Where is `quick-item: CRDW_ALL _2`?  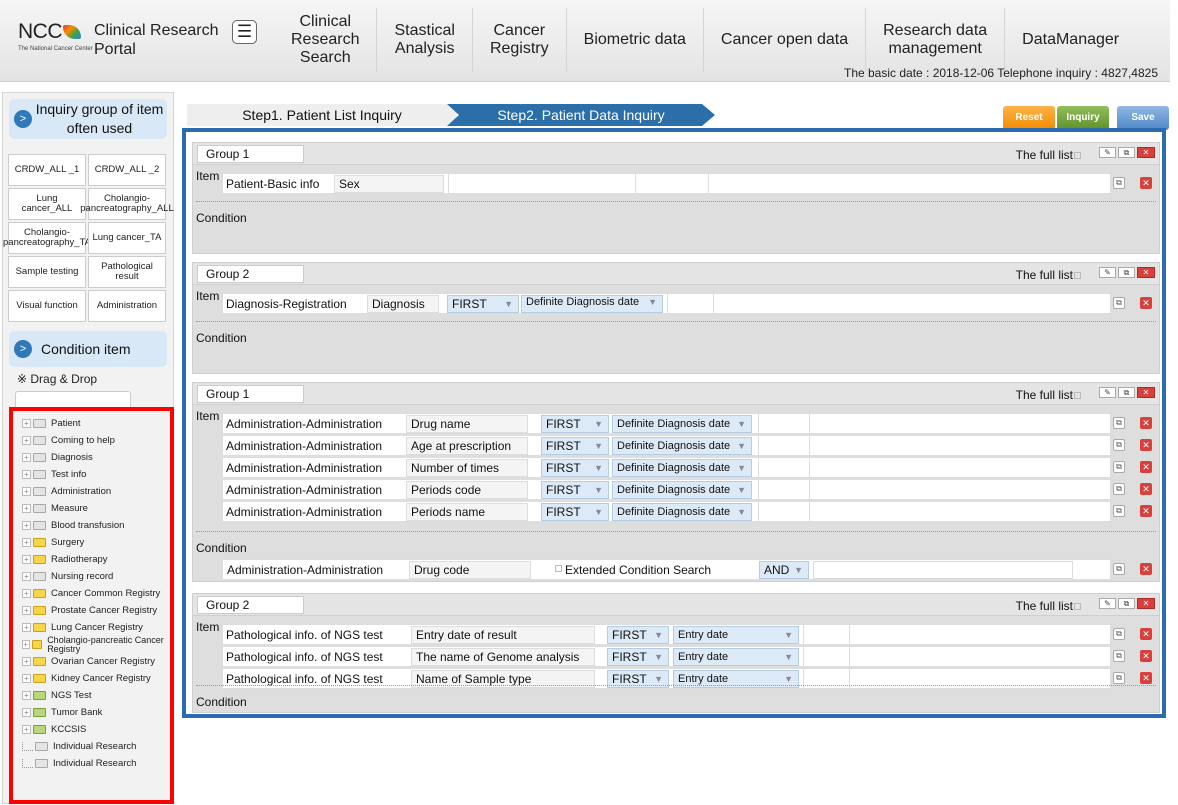 quick-item: CRDW_ALL _2 is located at coordinates (127, 170).